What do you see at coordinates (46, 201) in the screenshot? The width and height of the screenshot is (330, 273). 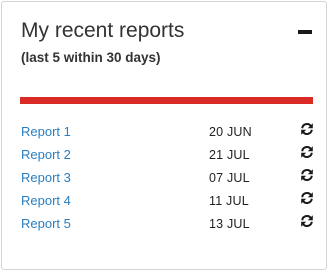 I see `report-link-4: Report 4` at bounding box center [46, 201].